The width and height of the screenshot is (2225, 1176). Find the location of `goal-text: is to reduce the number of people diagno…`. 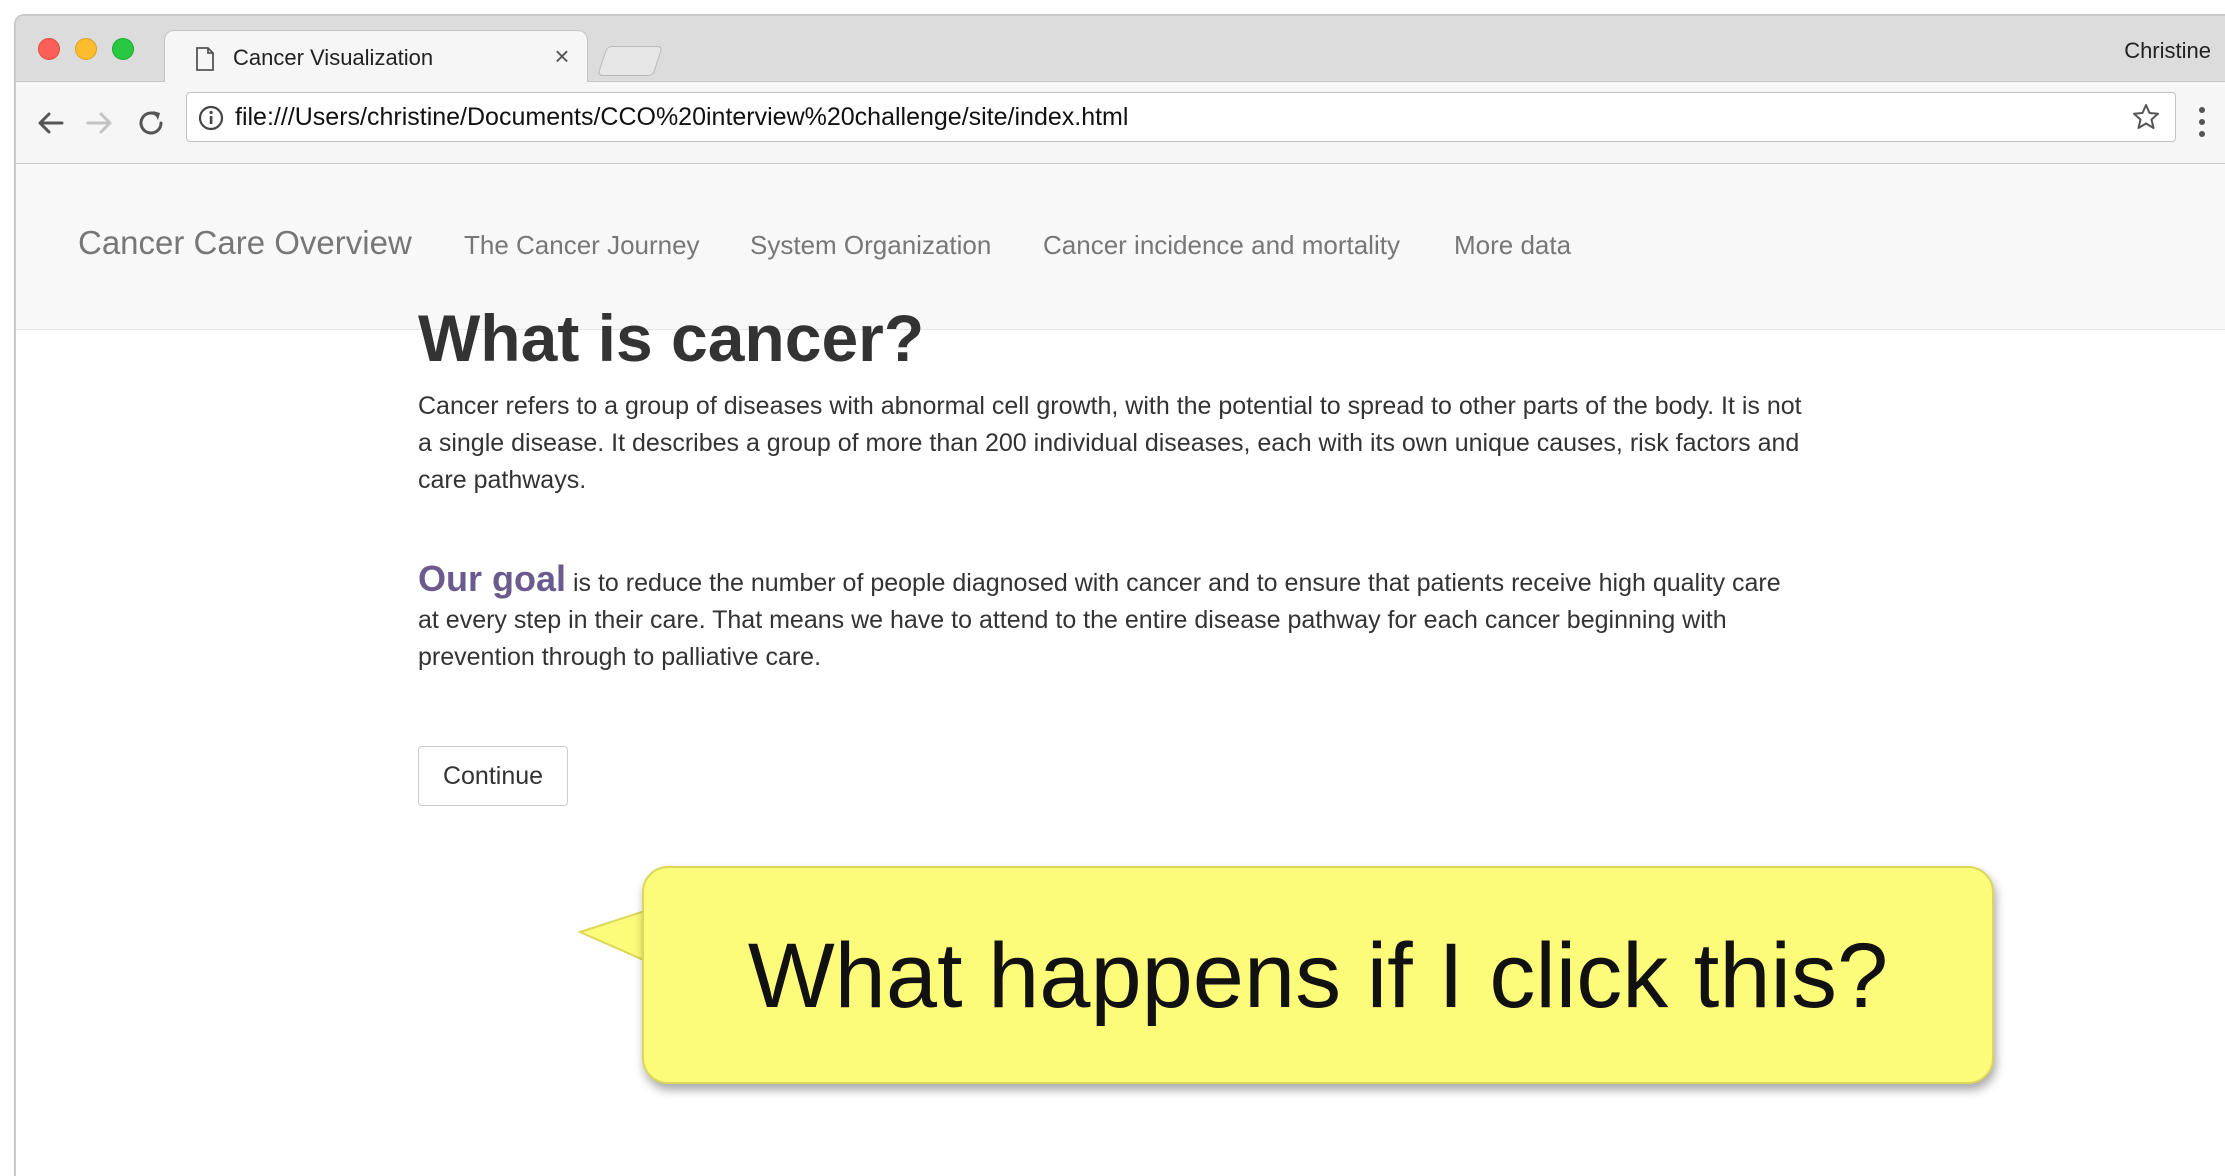

goal-text: is to reduce the number of people diagno… is located at coordinates (1099, 620).